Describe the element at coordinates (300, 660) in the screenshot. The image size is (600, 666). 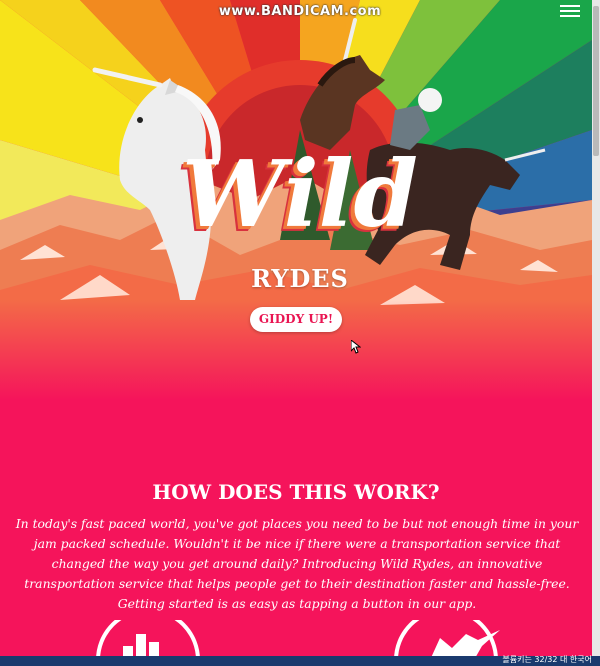
I see `os-taskbar: 볼륨키는 32/32 대 한국어` at that location.